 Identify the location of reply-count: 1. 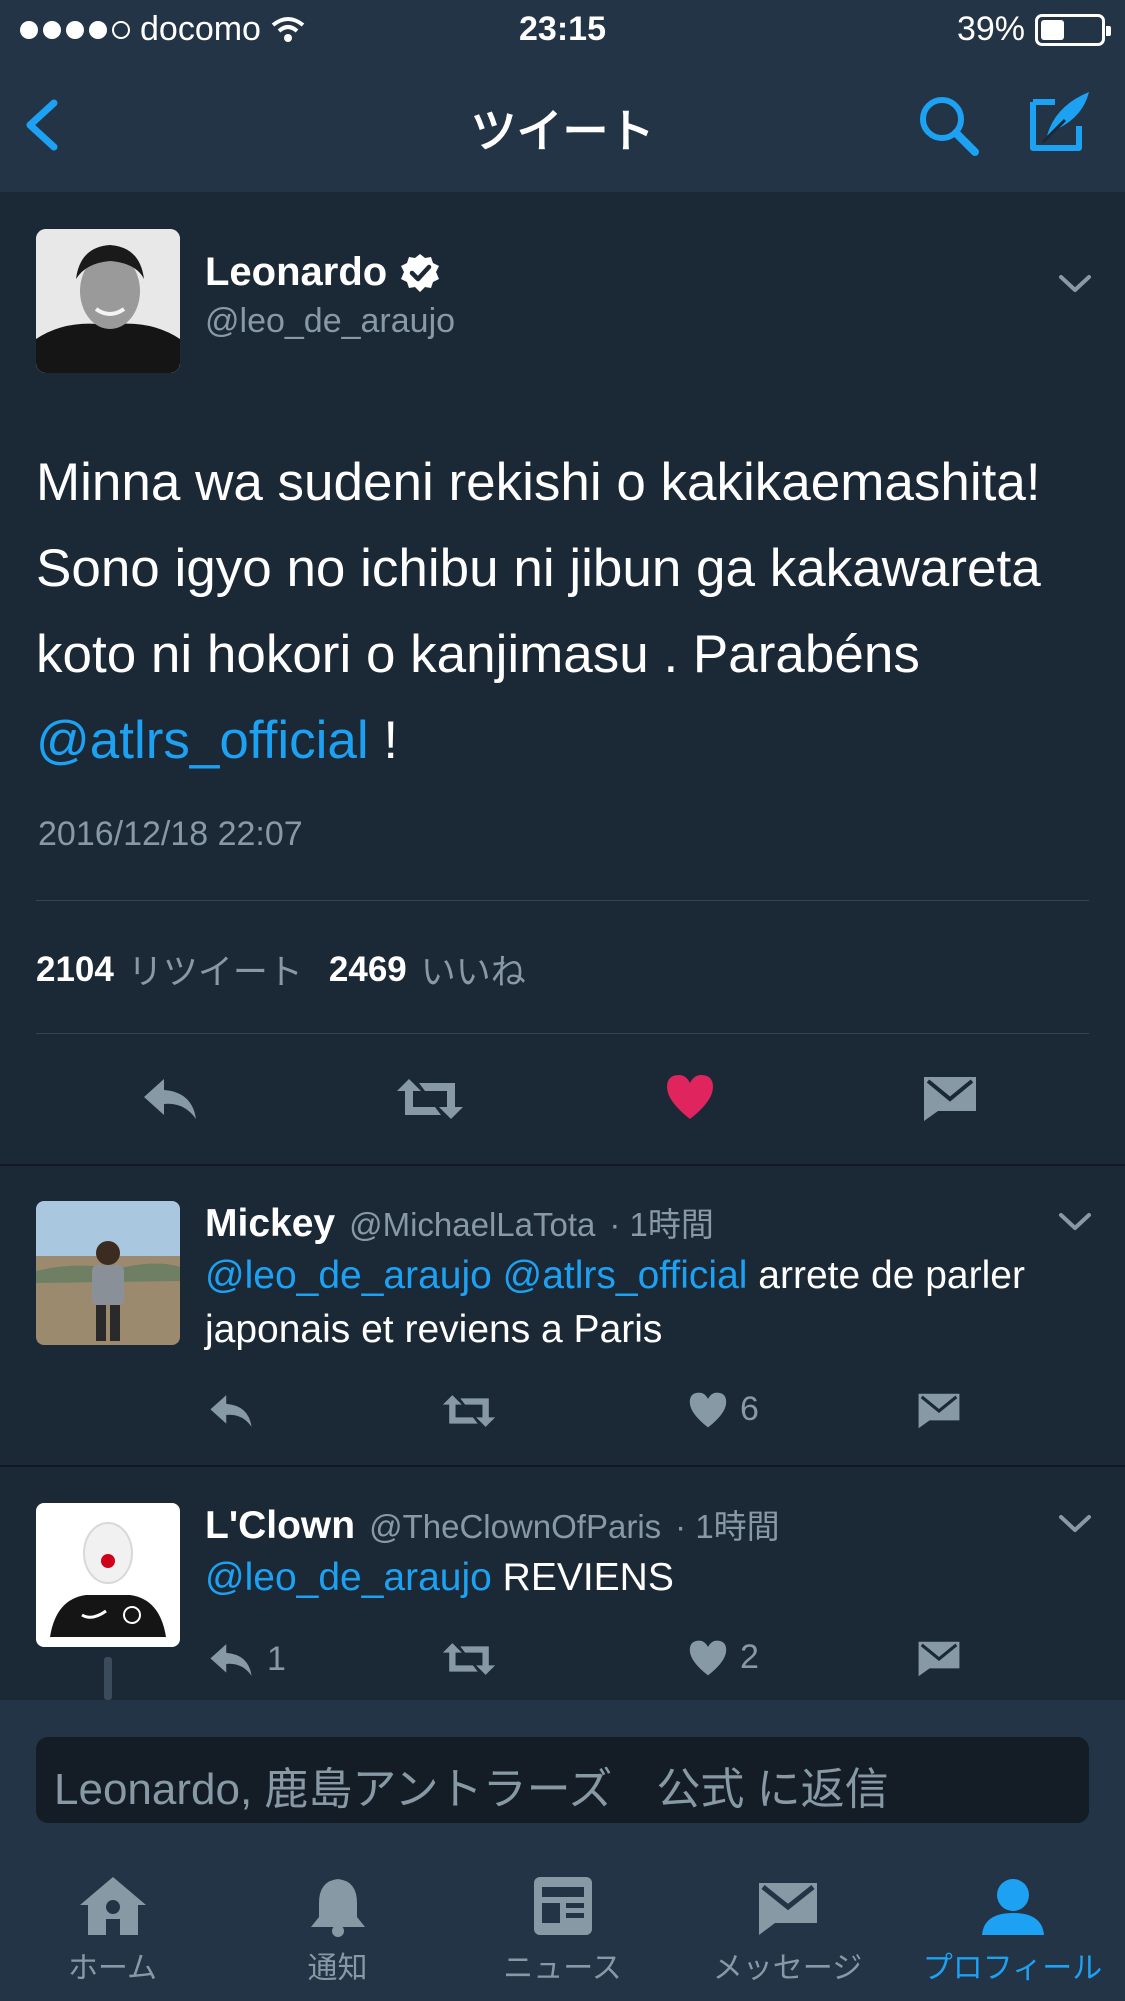
(276, 1659).